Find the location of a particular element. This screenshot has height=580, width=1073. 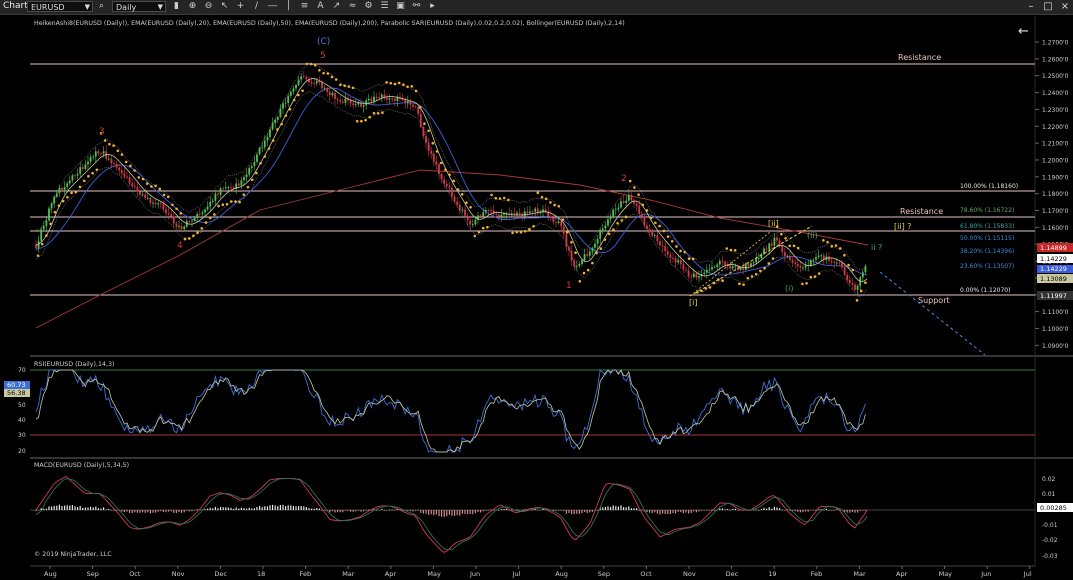

price-tick-label: 1.1100'0 is located at coordinates (1055, 312).